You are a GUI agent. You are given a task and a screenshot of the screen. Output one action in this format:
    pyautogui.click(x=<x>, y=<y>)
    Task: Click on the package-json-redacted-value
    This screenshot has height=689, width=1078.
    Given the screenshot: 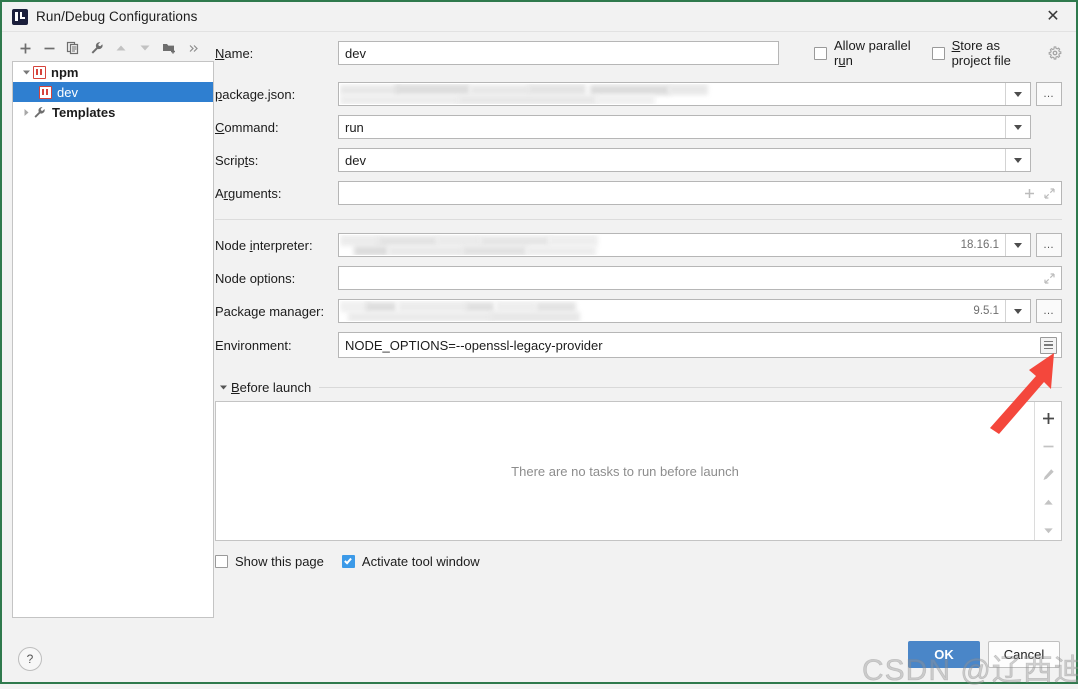 What is the action you would take?
    pyautogui.click(x=672, y=94)
    